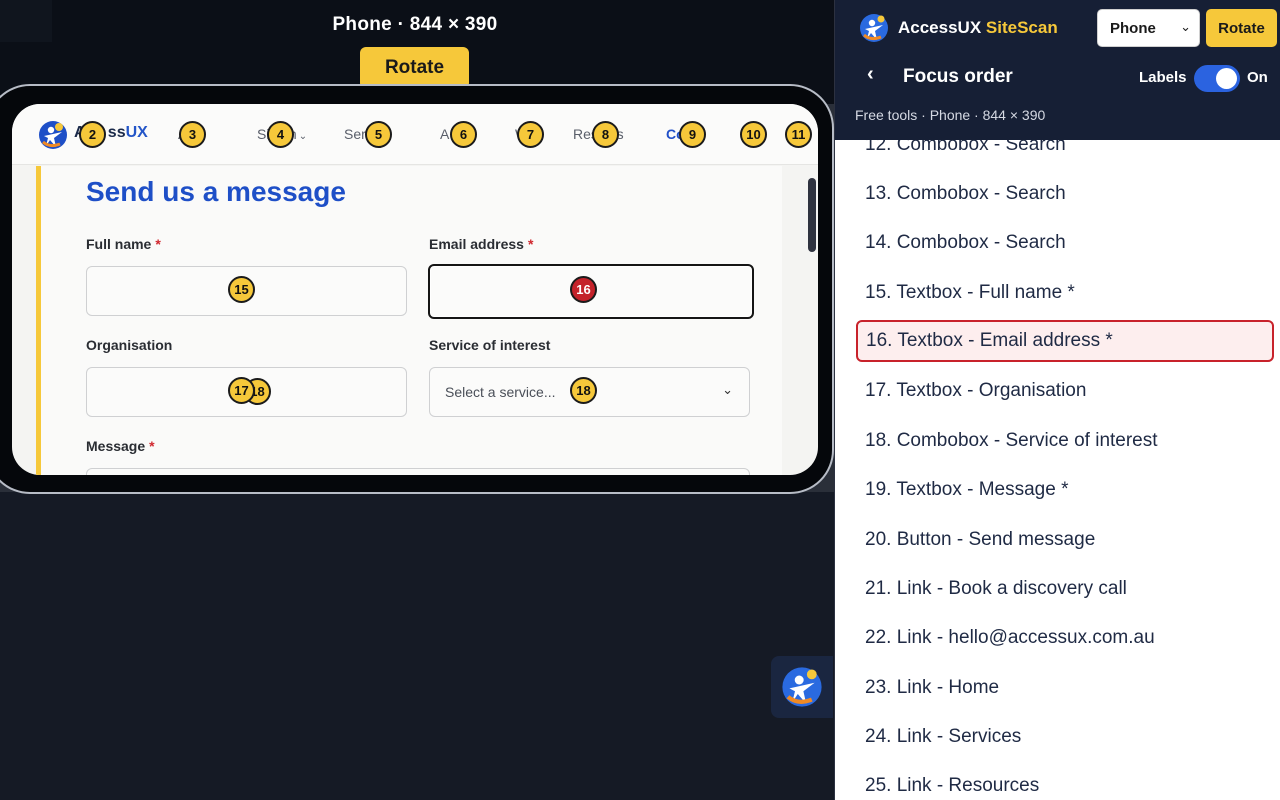 This screenshot has width=1280, height=800. Describe the element at coordinates (92, 134) in the screenshot. I see `focus-badge: 2` at that location.